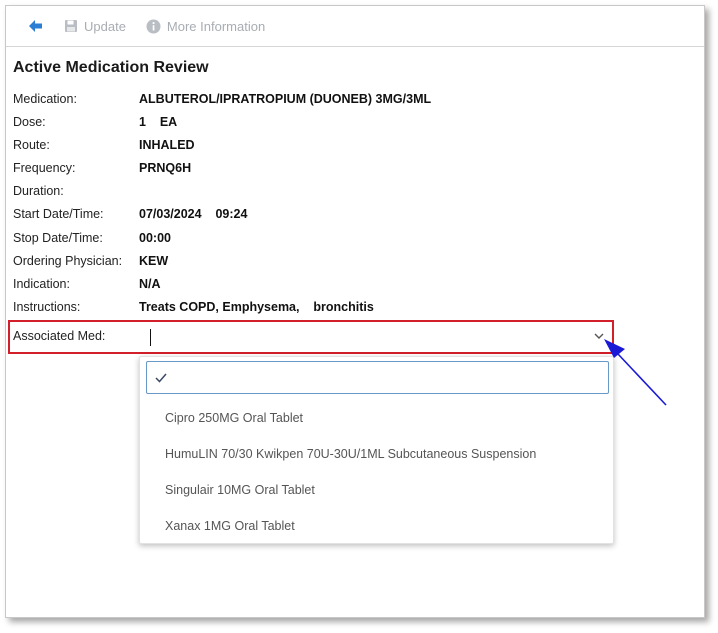 This screenshot has width=718, height=633. Describe the element at coordinates (31, 145) in the screenshot. I see `field-label: Route:` at that location.